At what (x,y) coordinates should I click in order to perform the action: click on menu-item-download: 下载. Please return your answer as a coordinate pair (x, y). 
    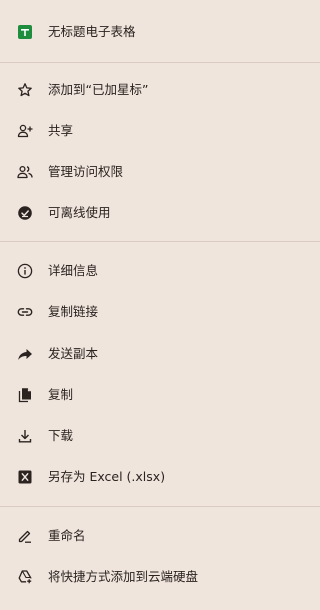
    Looking at the image, I should click on (160, 436).